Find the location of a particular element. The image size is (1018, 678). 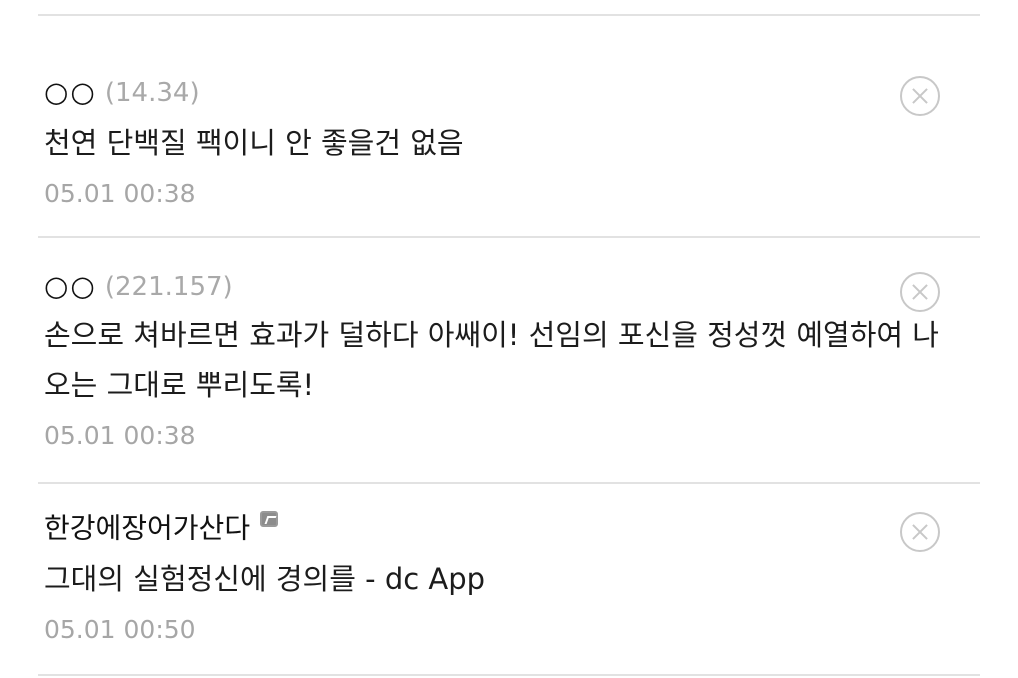

comment-header: ○○ (14.34) is located at coordinates (512, 92).